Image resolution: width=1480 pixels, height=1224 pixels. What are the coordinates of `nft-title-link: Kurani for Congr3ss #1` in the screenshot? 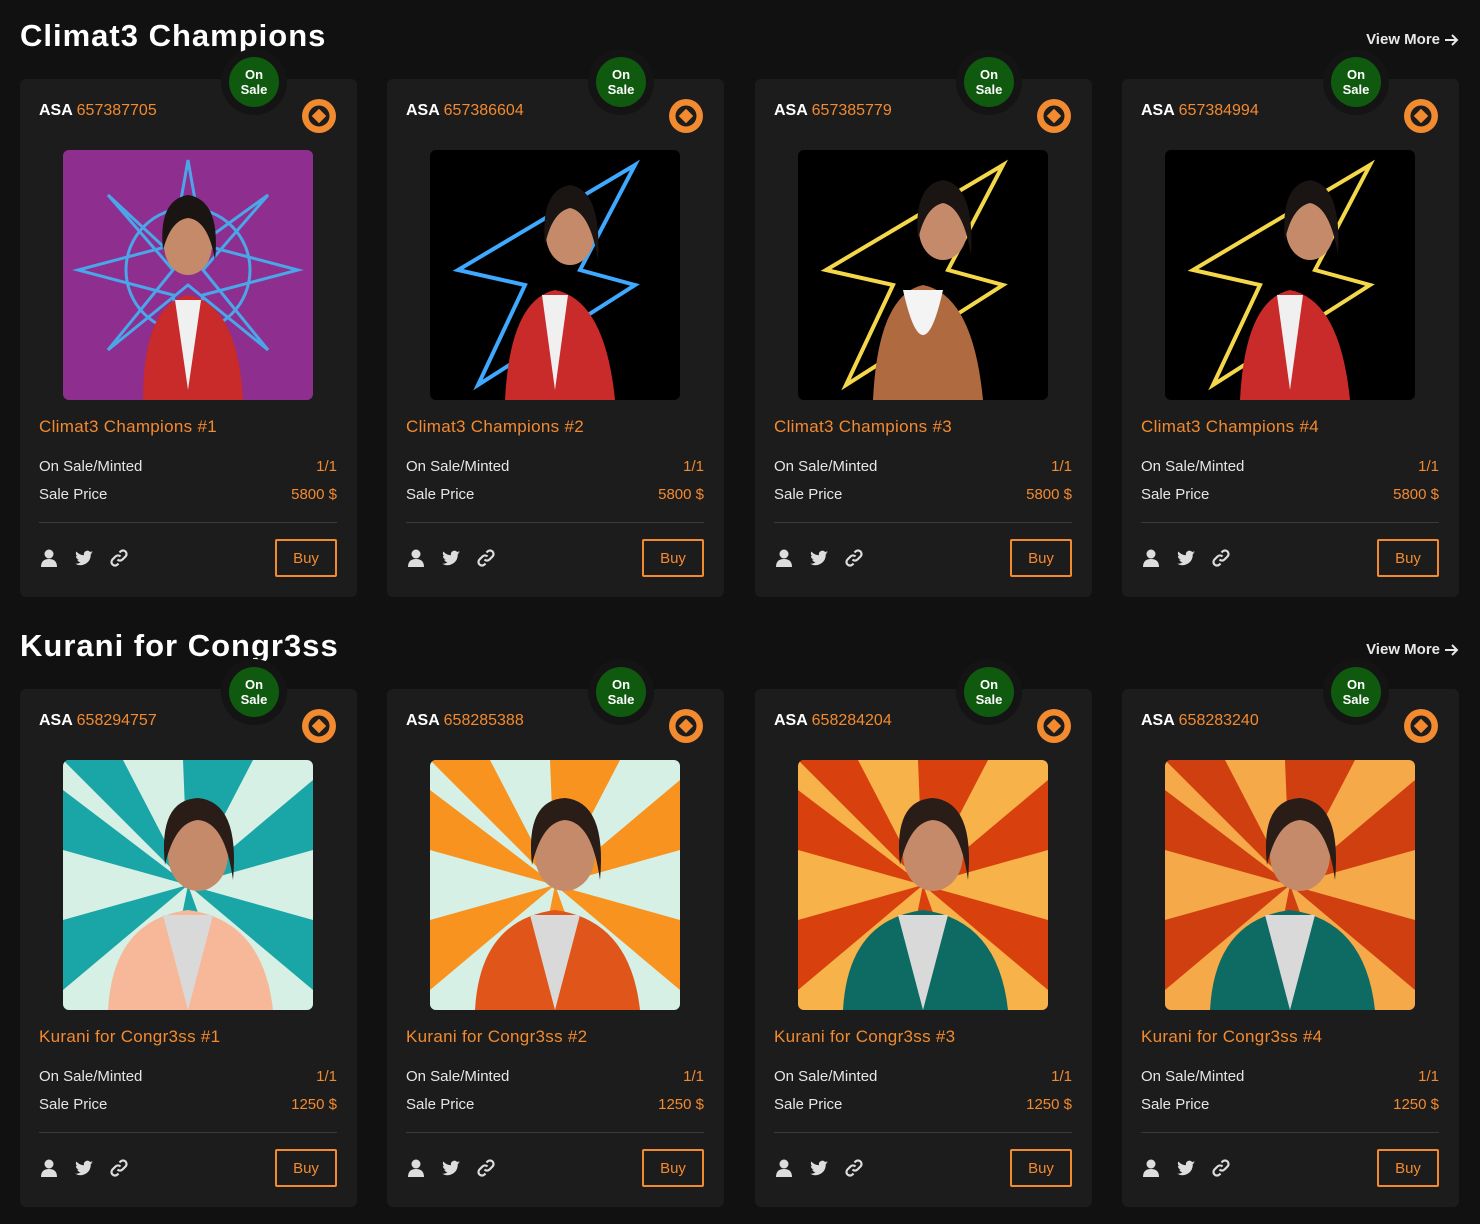 It's located at (129, 1037).